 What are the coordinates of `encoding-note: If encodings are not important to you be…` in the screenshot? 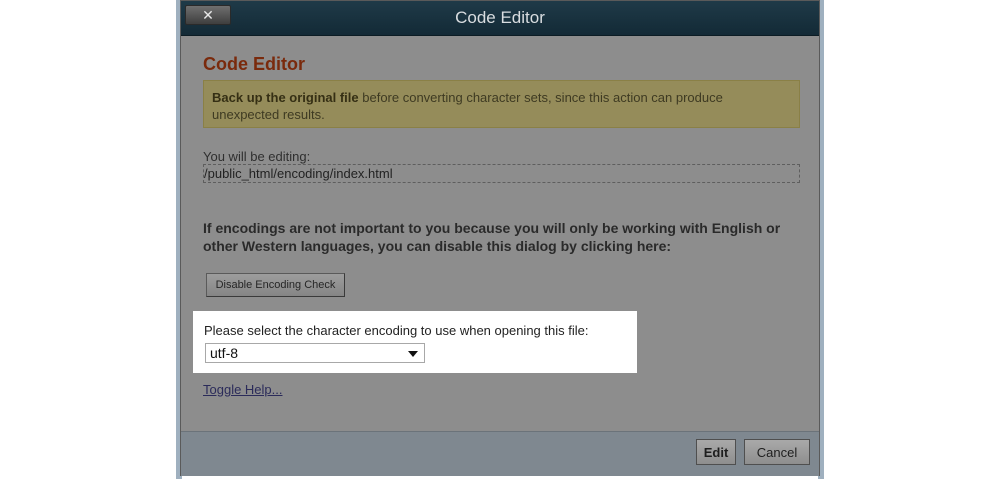 It's located at (492, 237).